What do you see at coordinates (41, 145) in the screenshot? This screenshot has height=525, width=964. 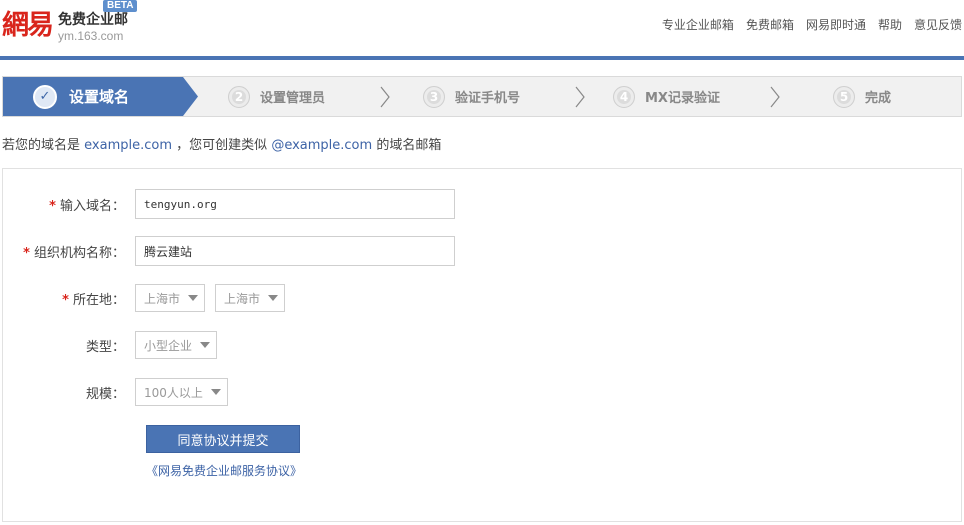 I see `hint-prefix: 若您的域名是` at bounding box center [41, 145].